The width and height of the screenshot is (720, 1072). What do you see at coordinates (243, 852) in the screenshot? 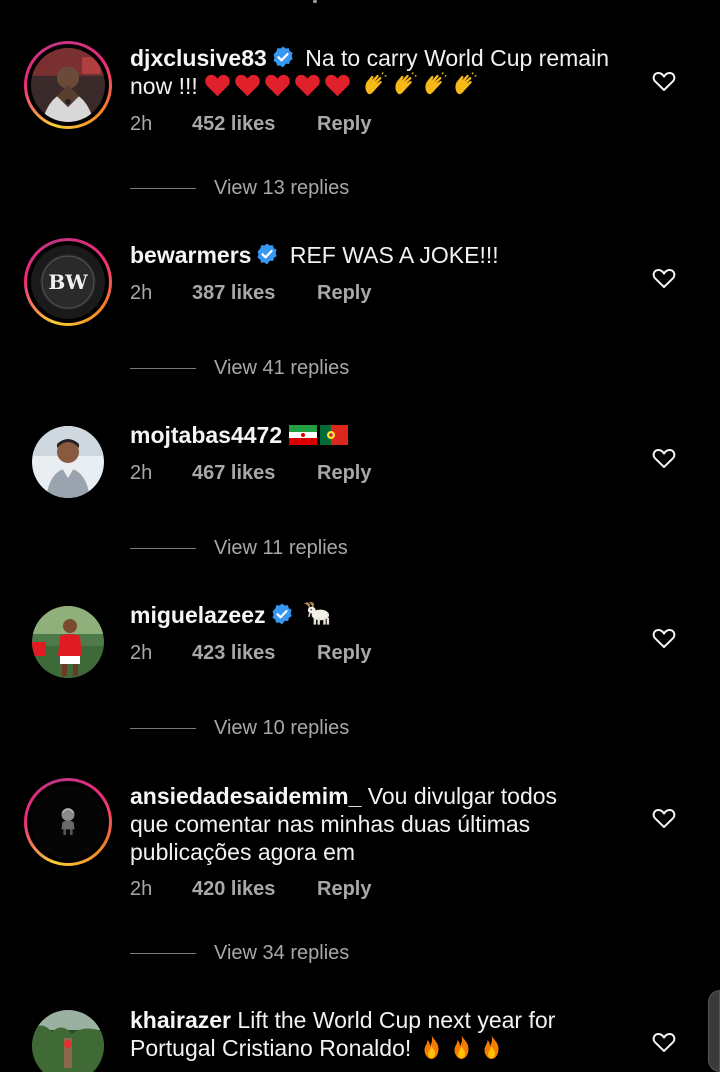
I see `comment-text: publicações agora em` at bounding box center [243, 852].